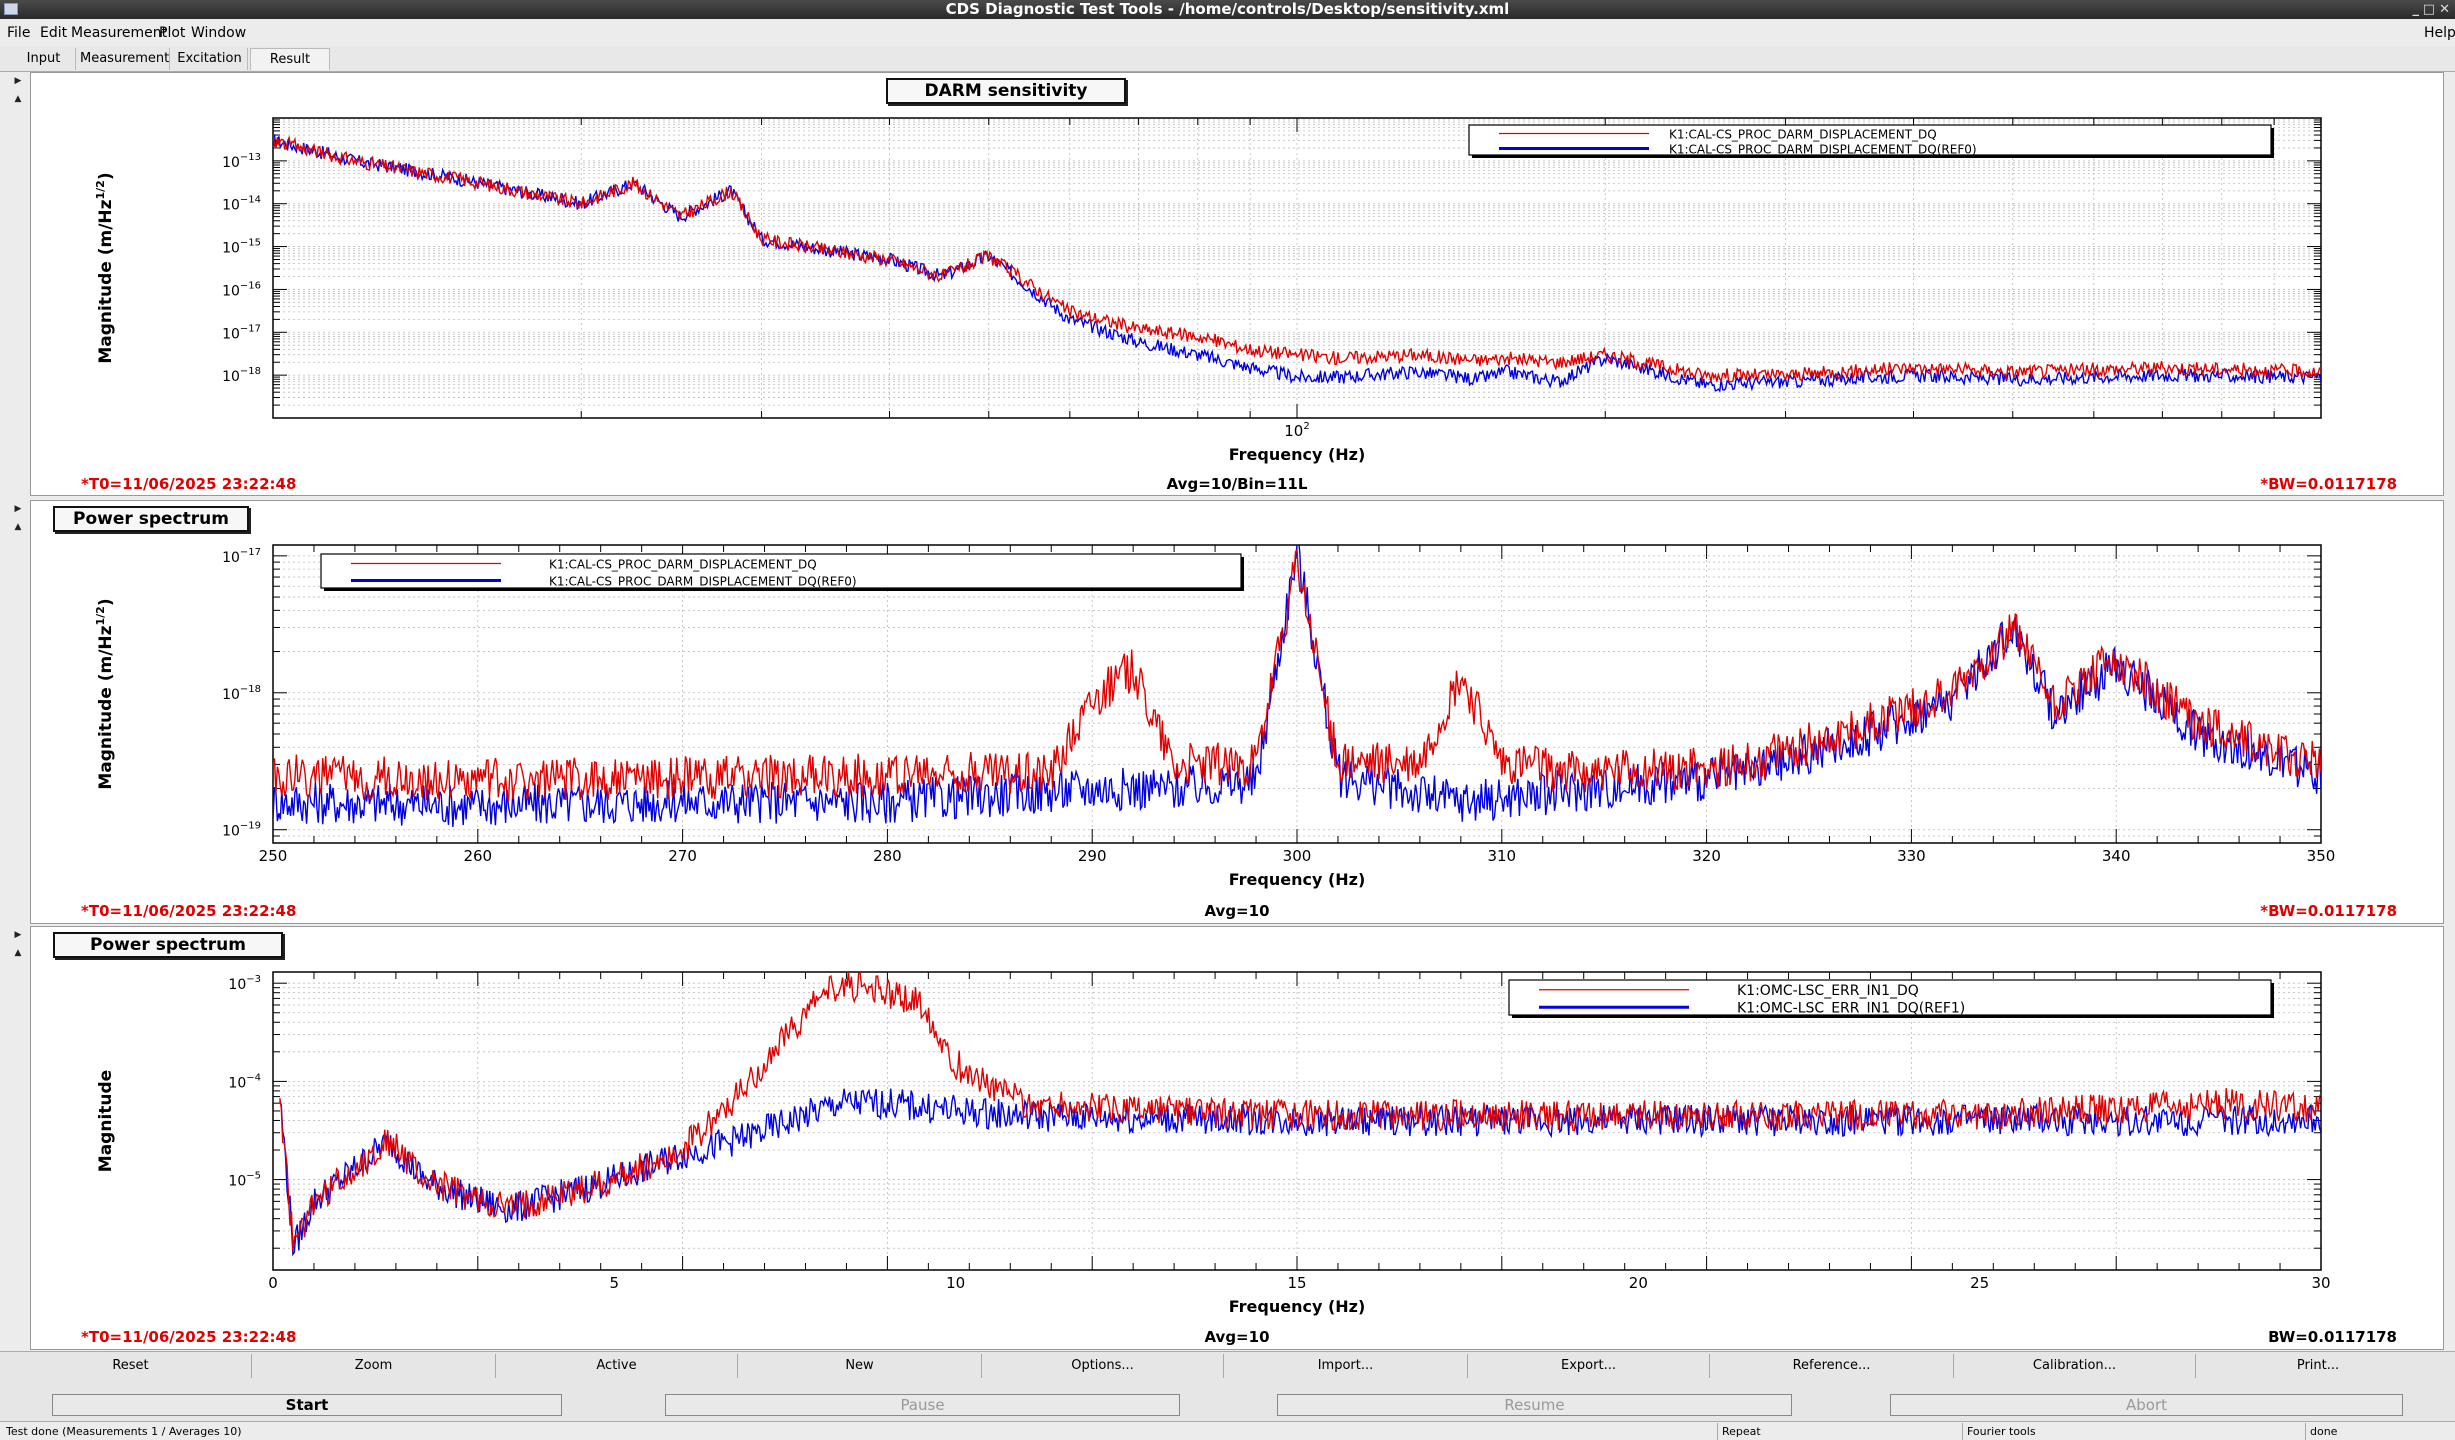 Image resolution: width=2455 pixels, height=1440 pixels. What do you see at coordinates (1911, 856) in the screenshot?
I see `x-tick-label: 330` at bounding box center [1911, 856].